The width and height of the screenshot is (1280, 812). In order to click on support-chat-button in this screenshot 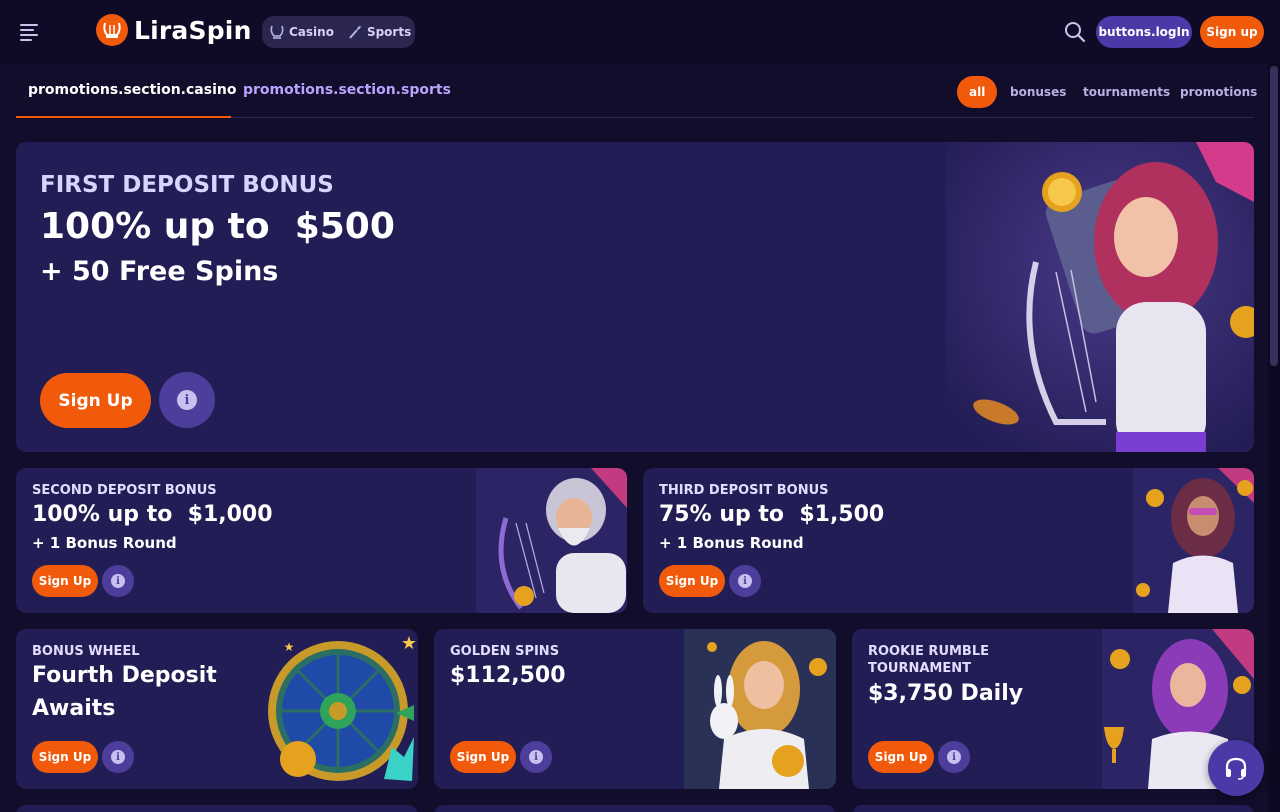, I will do `click(1236, 768)`.